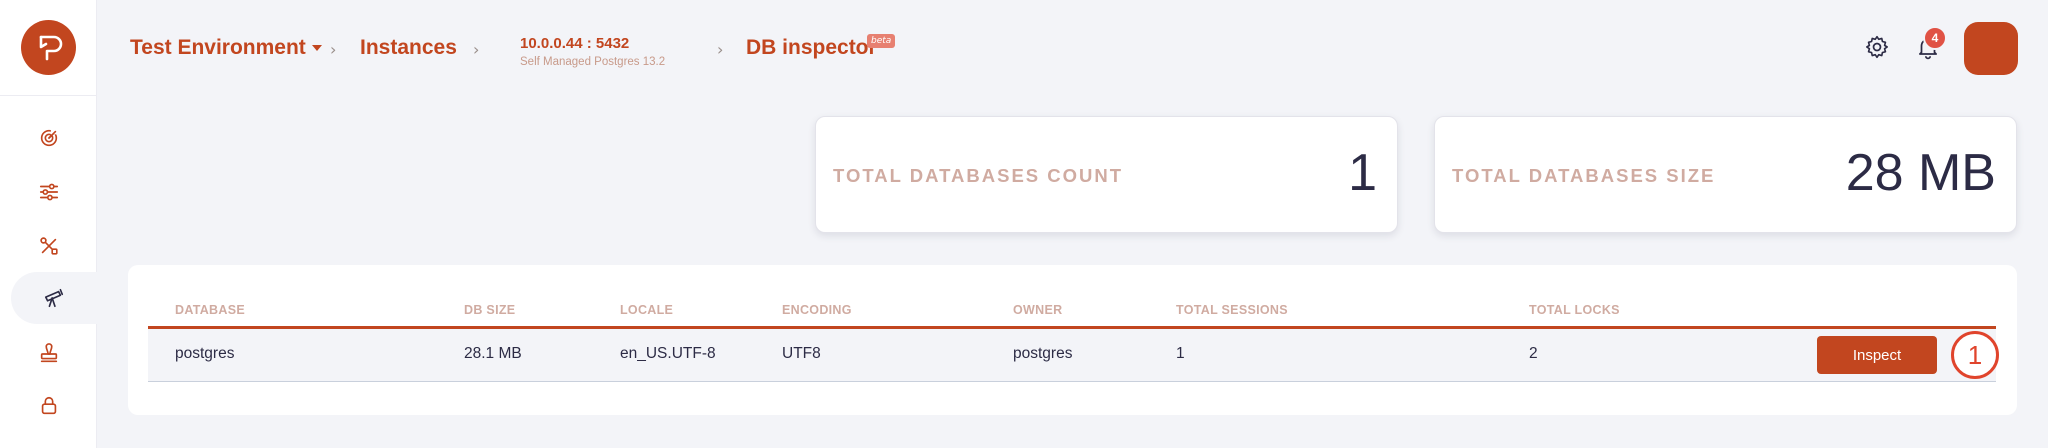  I want to click on sidebar-item-security, so click(48, 406).